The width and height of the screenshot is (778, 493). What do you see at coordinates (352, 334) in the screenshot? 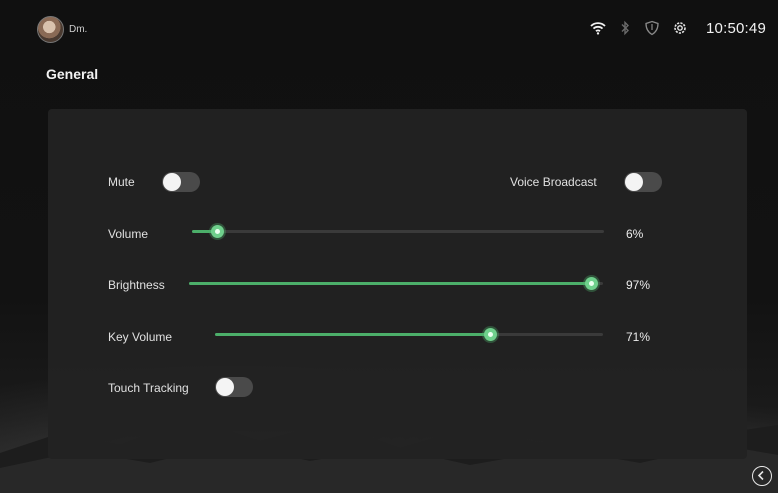
I see `key-volume-slider-fill` at bounding box center [352, 334].